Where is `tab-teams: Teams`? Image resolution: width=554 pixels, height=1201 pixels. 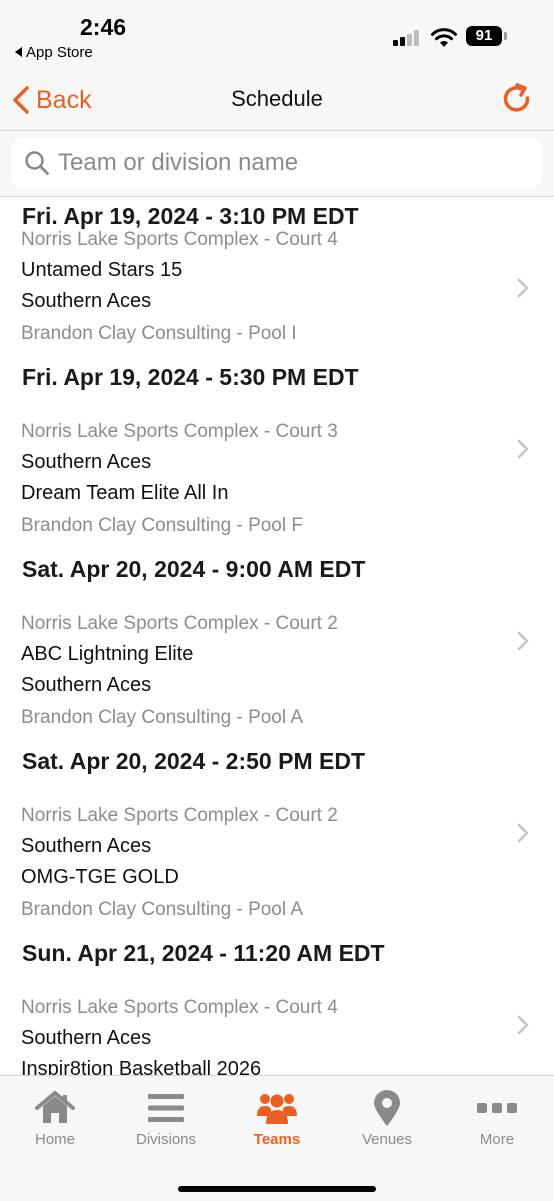 tab-teams: Teams is located at coordinates (277, 1116).